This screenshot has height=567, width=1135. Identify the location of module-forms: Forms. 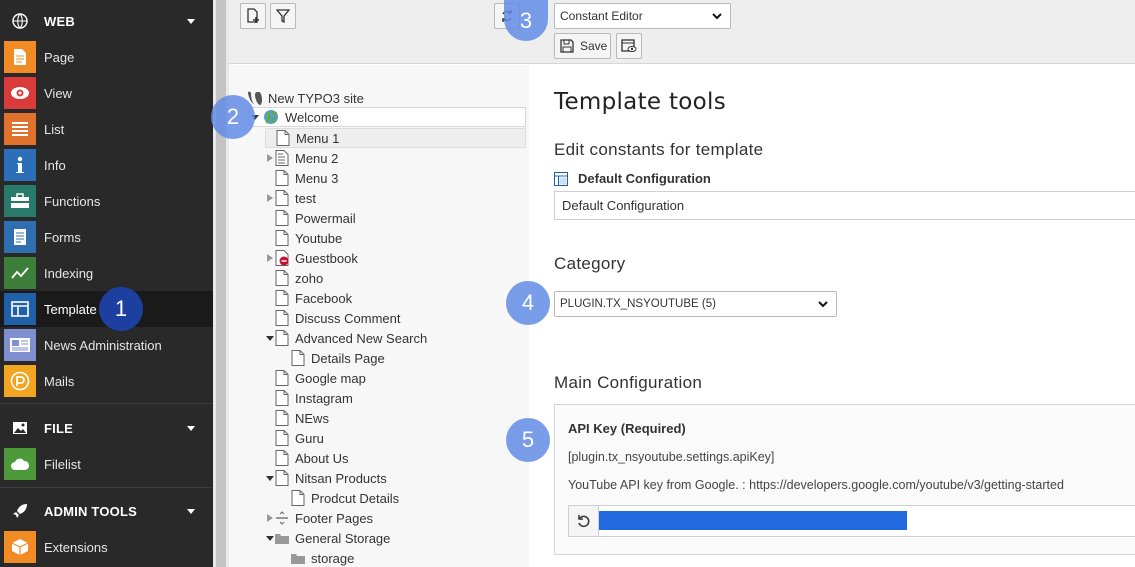
(106, 237).